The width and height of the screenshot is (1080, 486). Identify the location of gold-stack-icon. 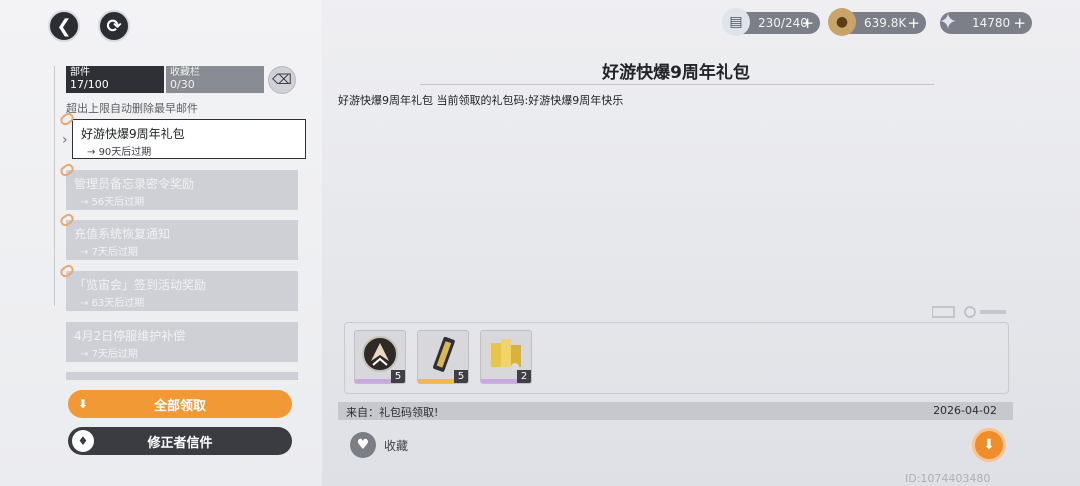
(506, 355).